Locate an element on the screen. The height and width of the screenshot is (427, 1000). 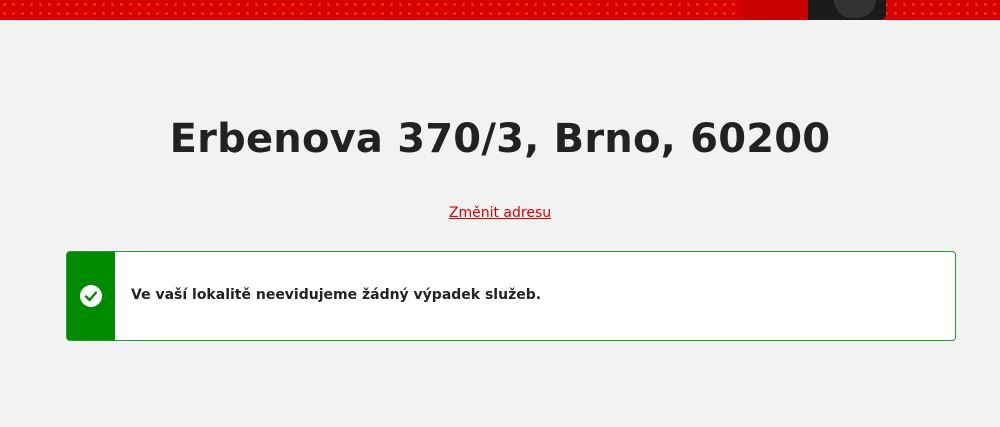
address-title: Erbenova 370/3, Brno, 60200 is located at coordinates (500, 139).